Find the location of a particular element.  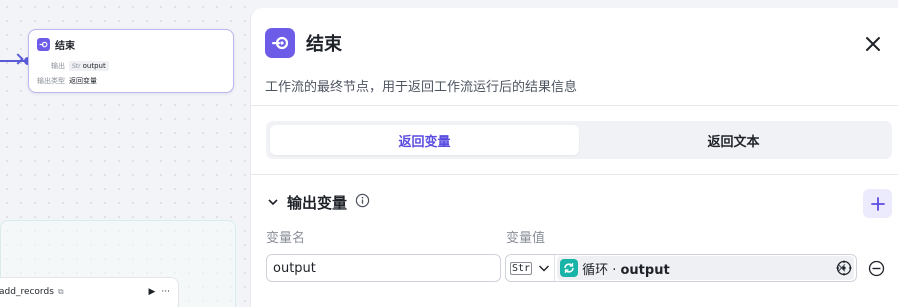

output-section-header: 输出变量 is located at coordinates (318, 202).